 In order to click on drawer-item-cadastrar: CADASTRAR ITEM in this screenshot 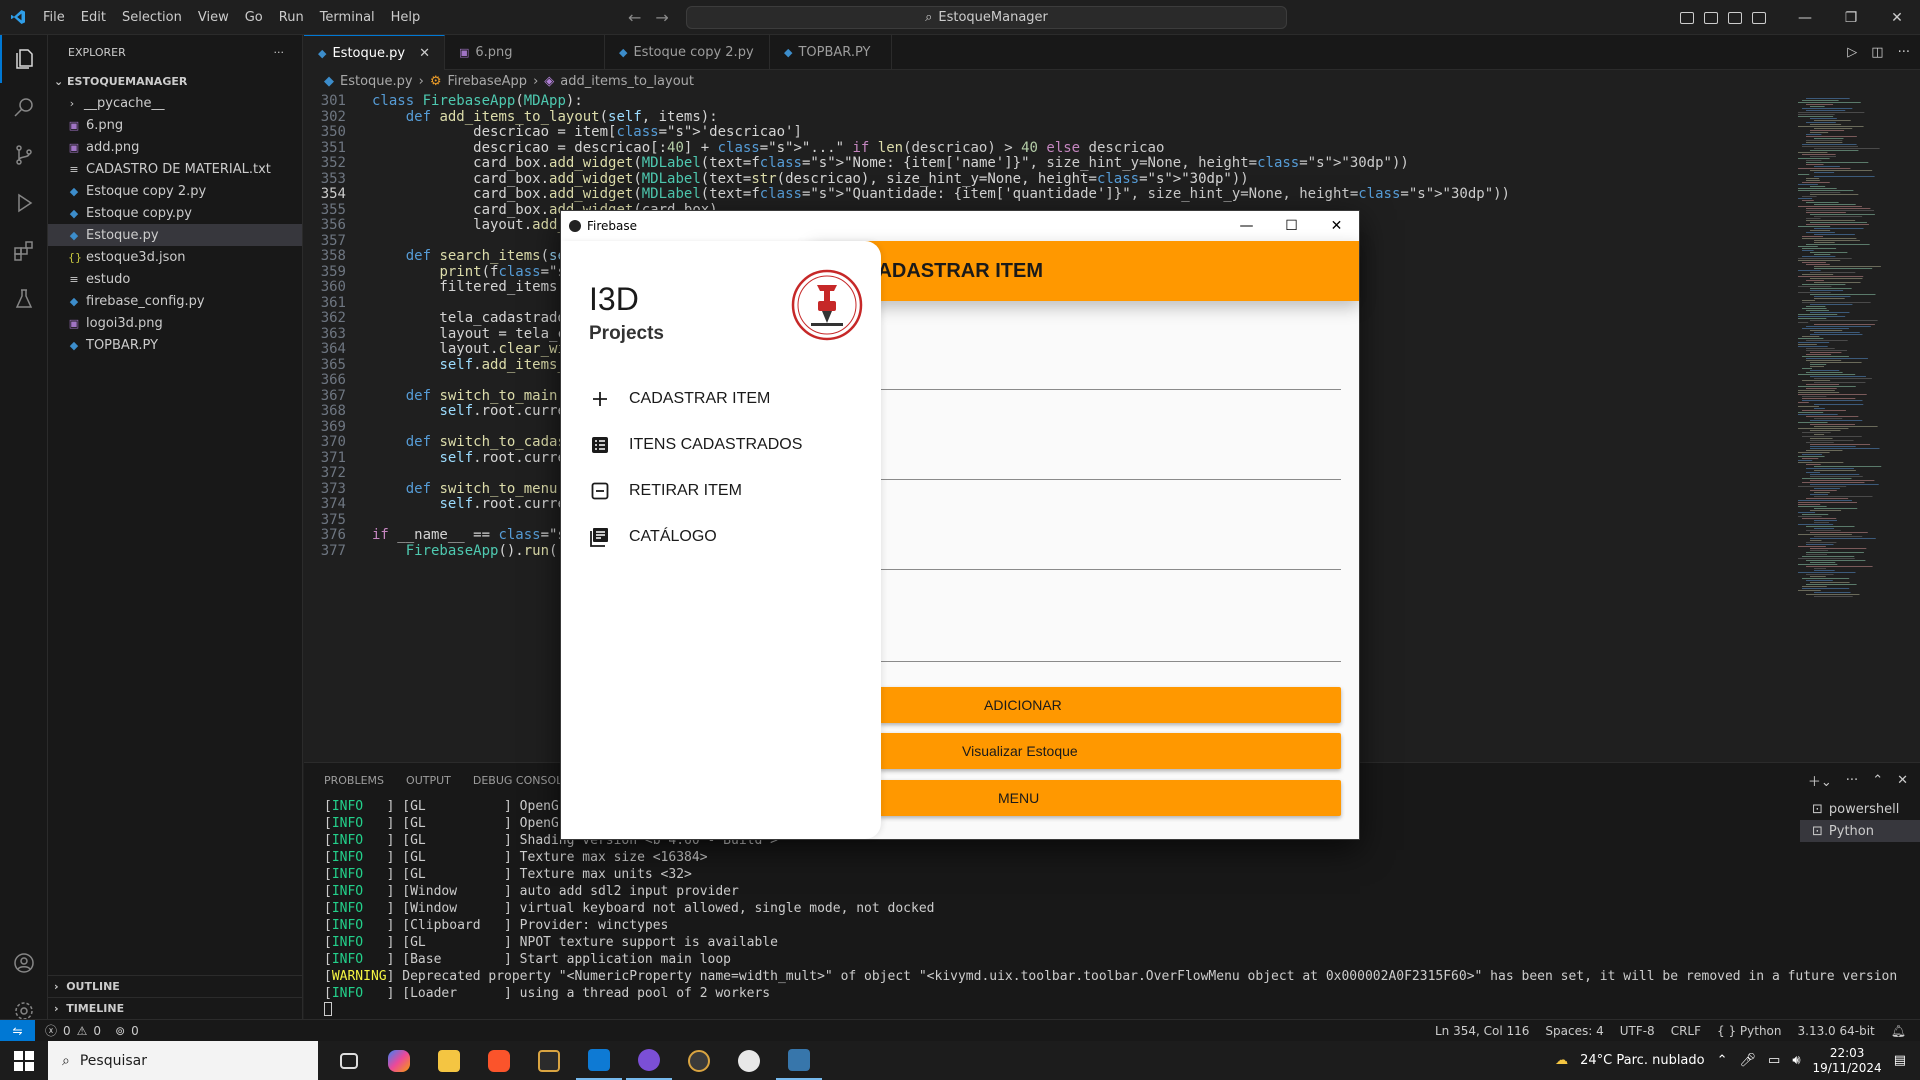, I will do `click(679, 399)`.